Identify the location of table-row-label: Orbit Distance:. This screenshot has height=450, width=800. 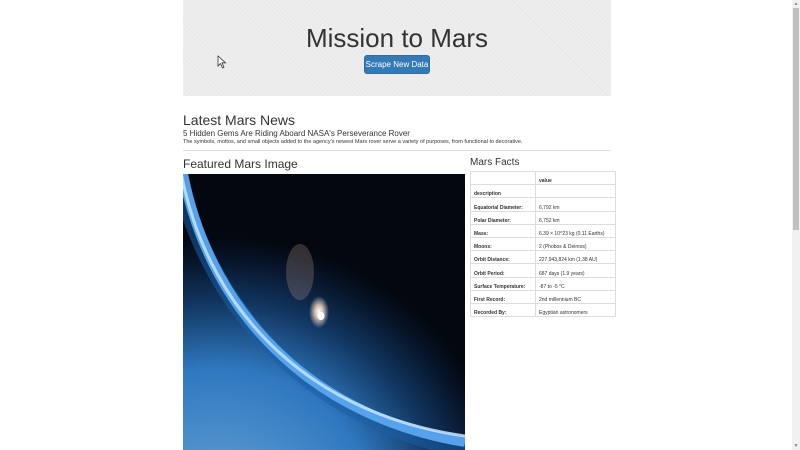
(503, 257).